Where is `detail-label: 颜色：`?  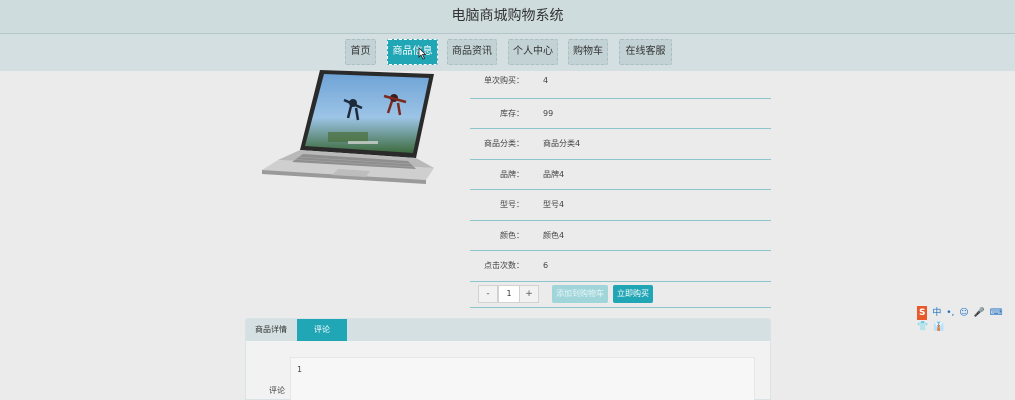
detail-label: 颜色： is located at coordinates (512, 235).